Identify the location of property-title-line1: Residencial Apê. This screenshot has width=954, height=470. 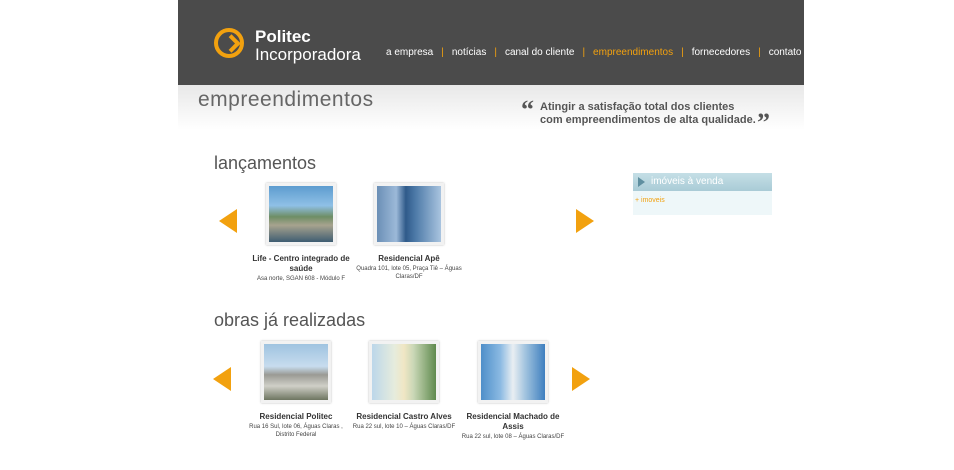
(409, 258).